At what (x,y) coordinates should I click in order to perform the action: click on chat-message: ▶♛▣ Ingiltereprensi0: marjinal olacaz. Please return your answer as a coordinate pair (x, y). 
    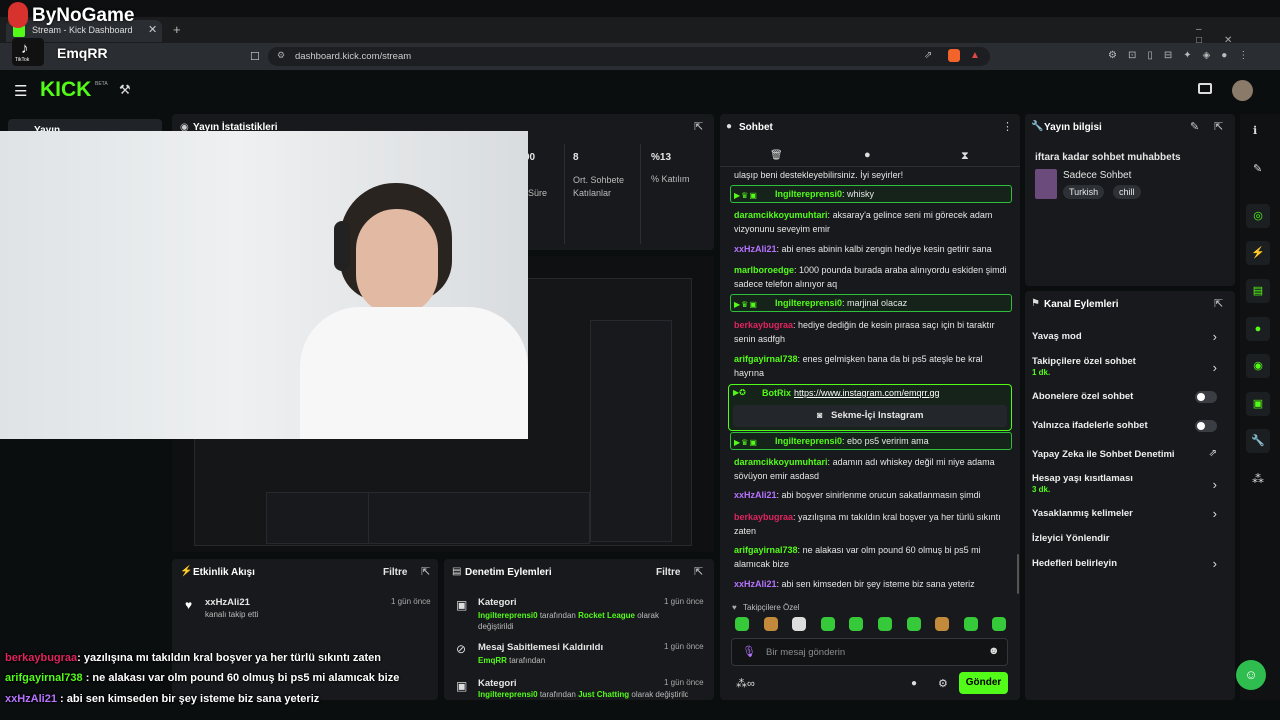
    Looking at the image, I should click on (871, 303).